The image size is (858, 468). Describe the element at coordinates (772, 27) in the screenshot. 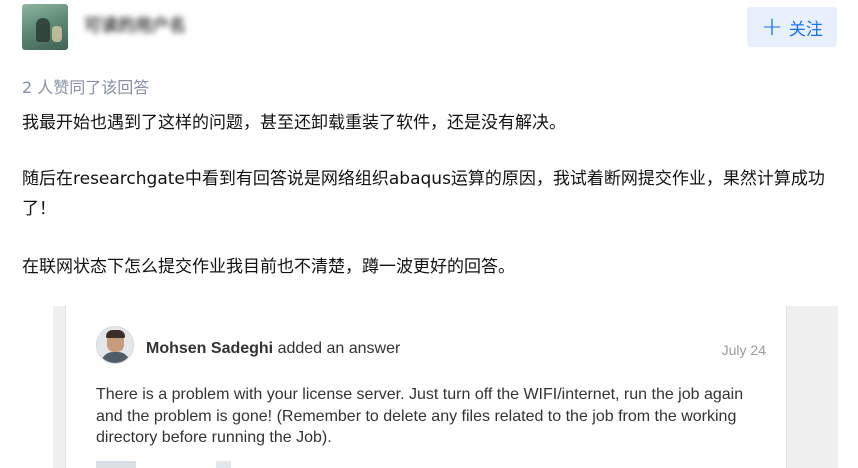

I see `plus-icon: +` at that location.